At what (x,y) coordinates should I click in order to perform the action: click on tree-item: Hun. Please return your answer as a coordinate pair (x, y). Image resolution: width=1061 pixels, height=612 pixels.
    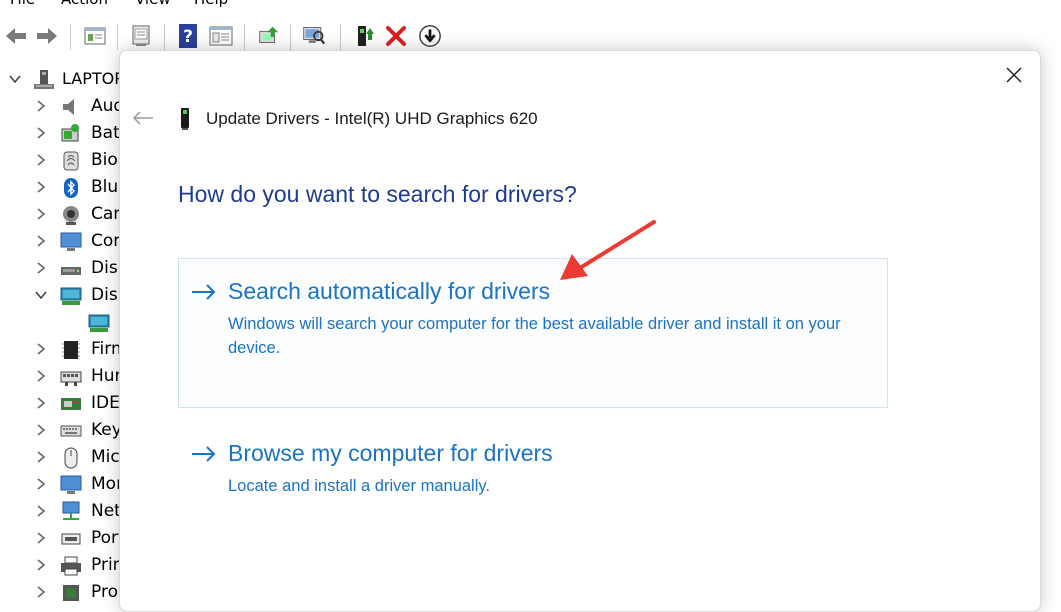
    Looking at the image, I should click on (62, 377).